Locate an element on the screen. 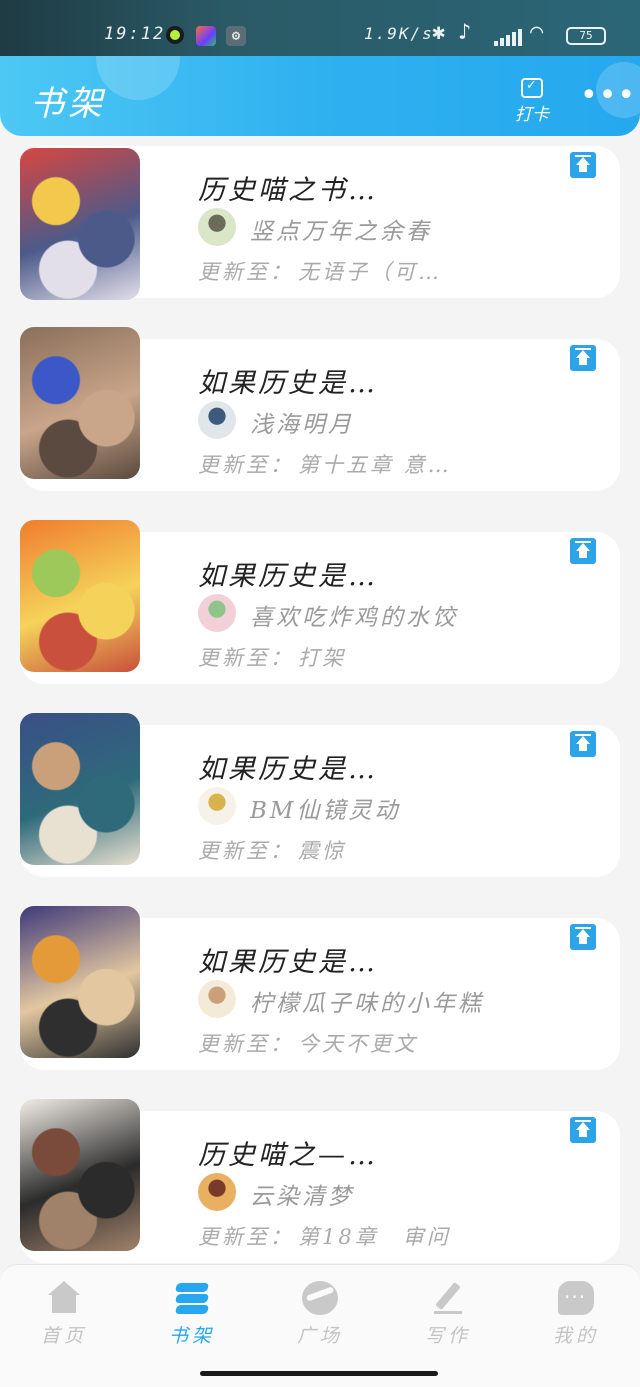  status-bar: 19:12 ⚙ 1.9K/s ✱ ♪ ◠ 75 is located at coordinates (320, 28).